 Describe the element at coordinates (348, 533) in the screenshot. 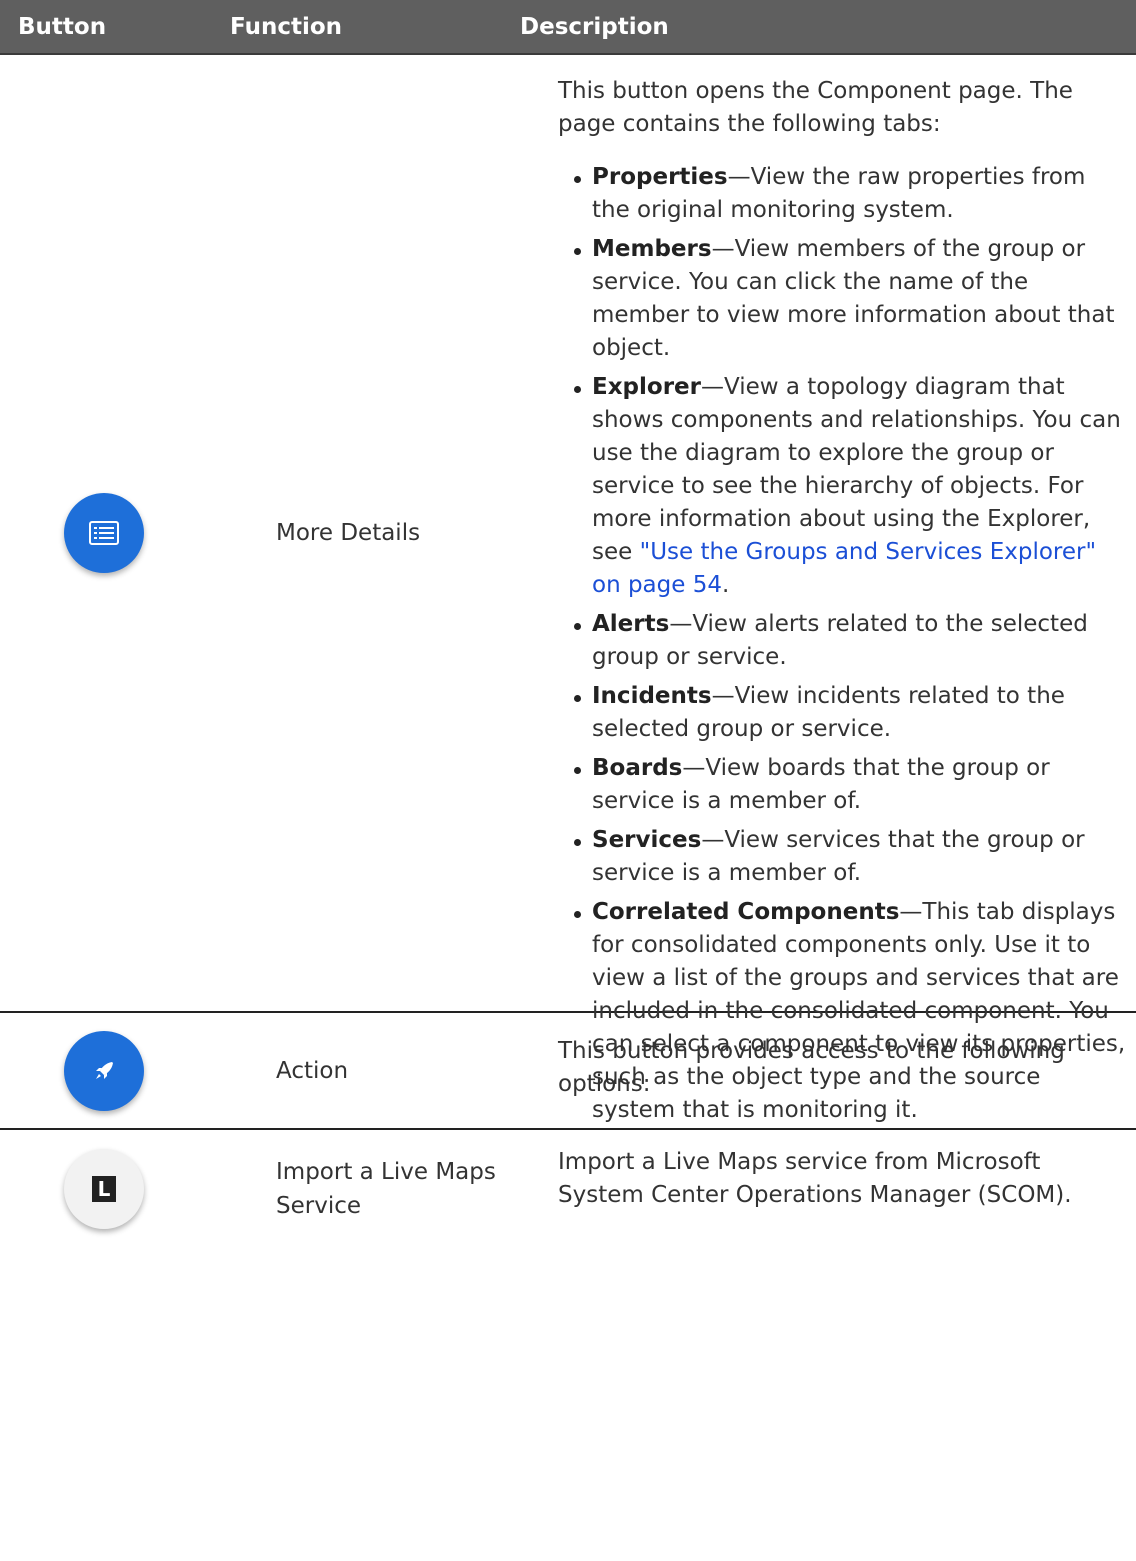

I see `function-cell: More Details` at that location.